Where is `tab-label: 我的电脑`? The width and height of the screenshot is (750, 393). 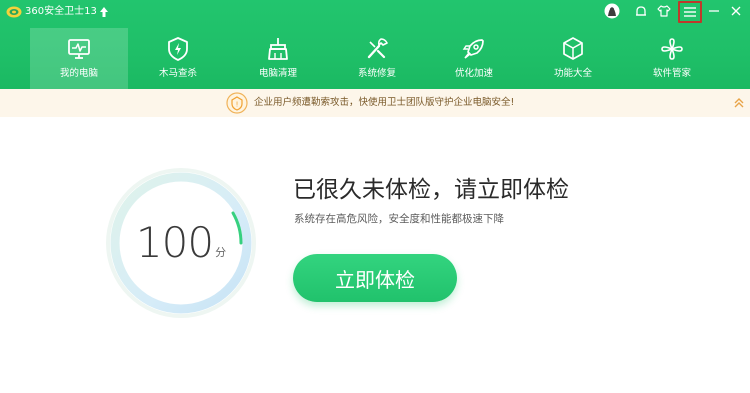 tab-label: 我的电脑 is located at coordinates (78, 73).